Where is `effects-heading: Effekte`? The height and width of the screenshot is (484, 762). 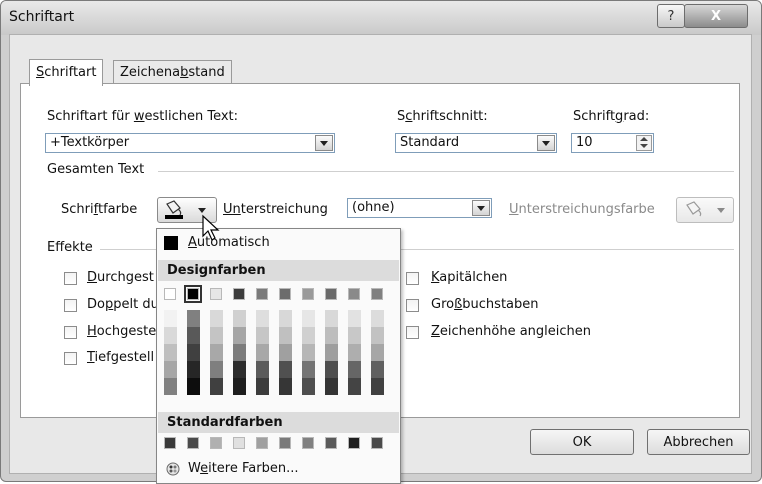
effects-heading: Effekte is located at coordinates (70, 247).